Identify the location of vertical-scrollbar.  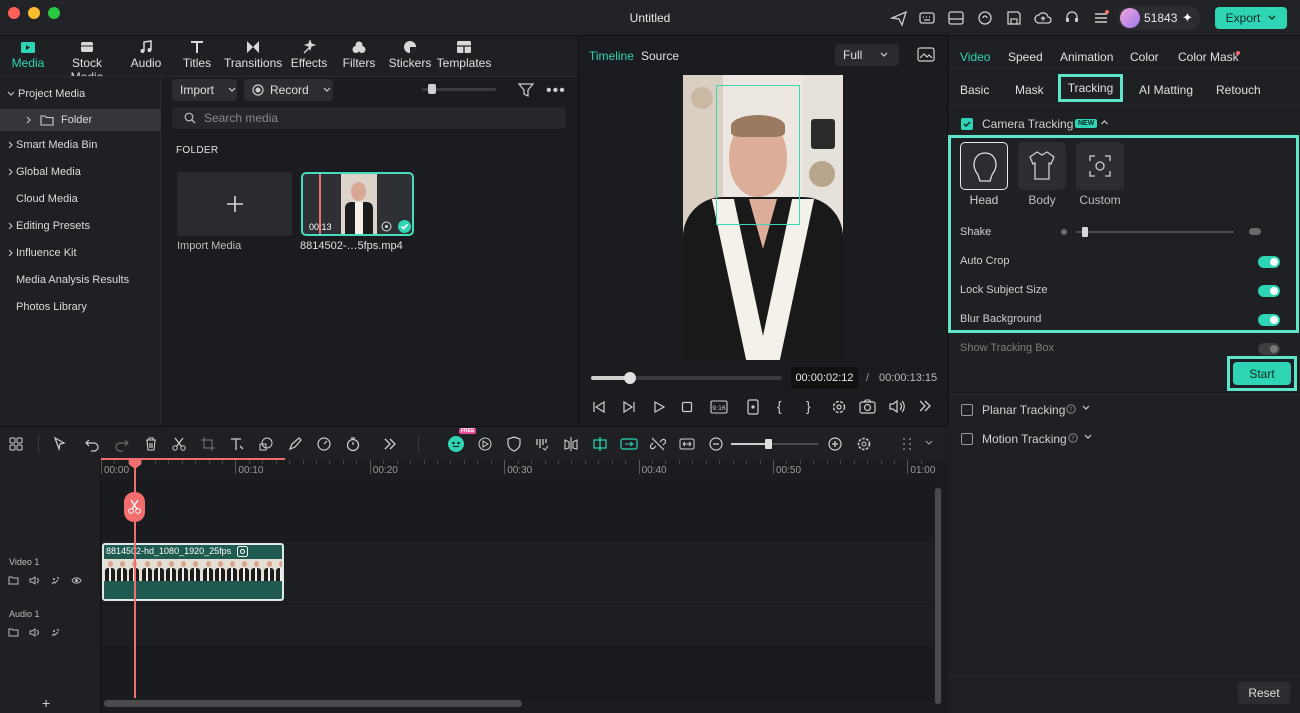
(938, 596).